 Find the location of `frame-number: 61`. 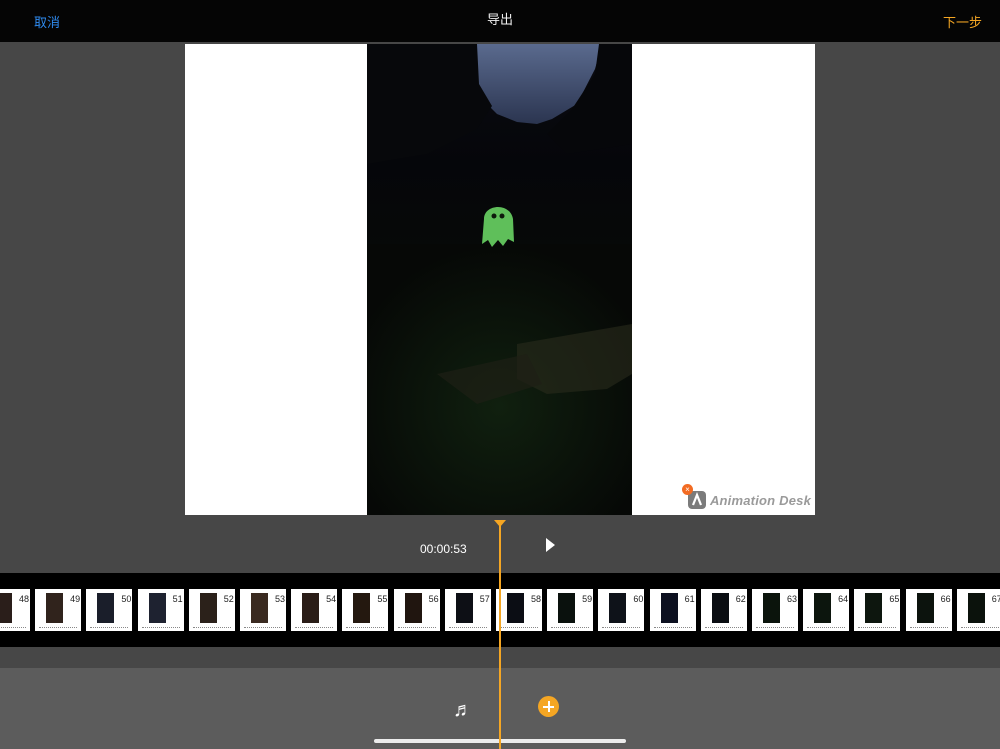

frame-number: 61 is located at coordinates (689, 599).